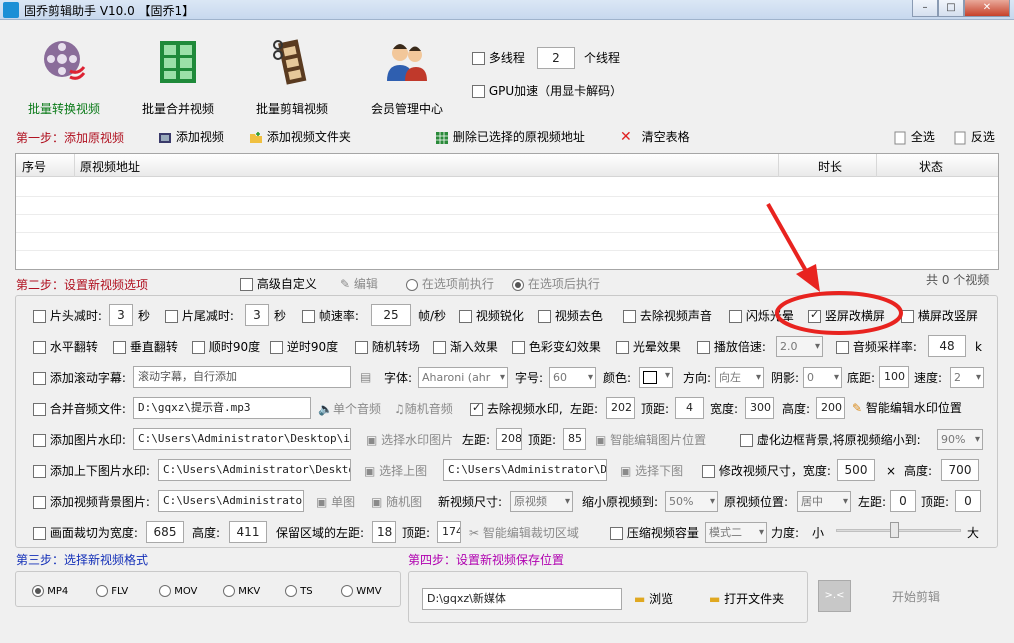  Describe the element at coordinates (987, 8) in the screenshot. I see `close-button: ✕` at that location.